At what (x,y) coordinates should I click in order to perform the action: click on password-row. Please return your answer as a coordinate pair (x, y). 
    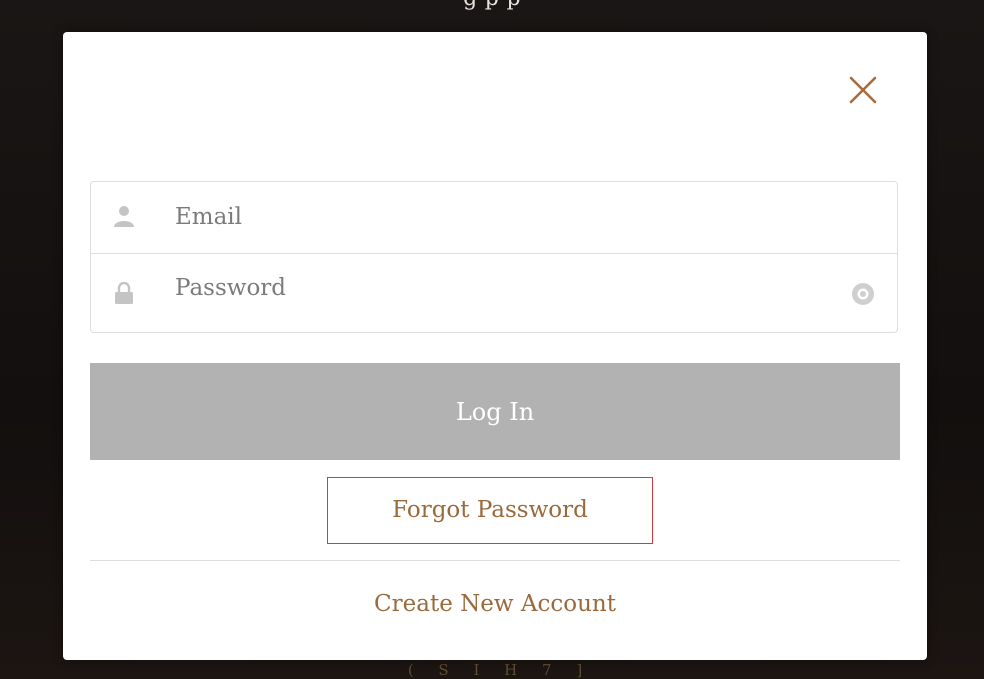
    Looking at the image, I should click on (494, 292).